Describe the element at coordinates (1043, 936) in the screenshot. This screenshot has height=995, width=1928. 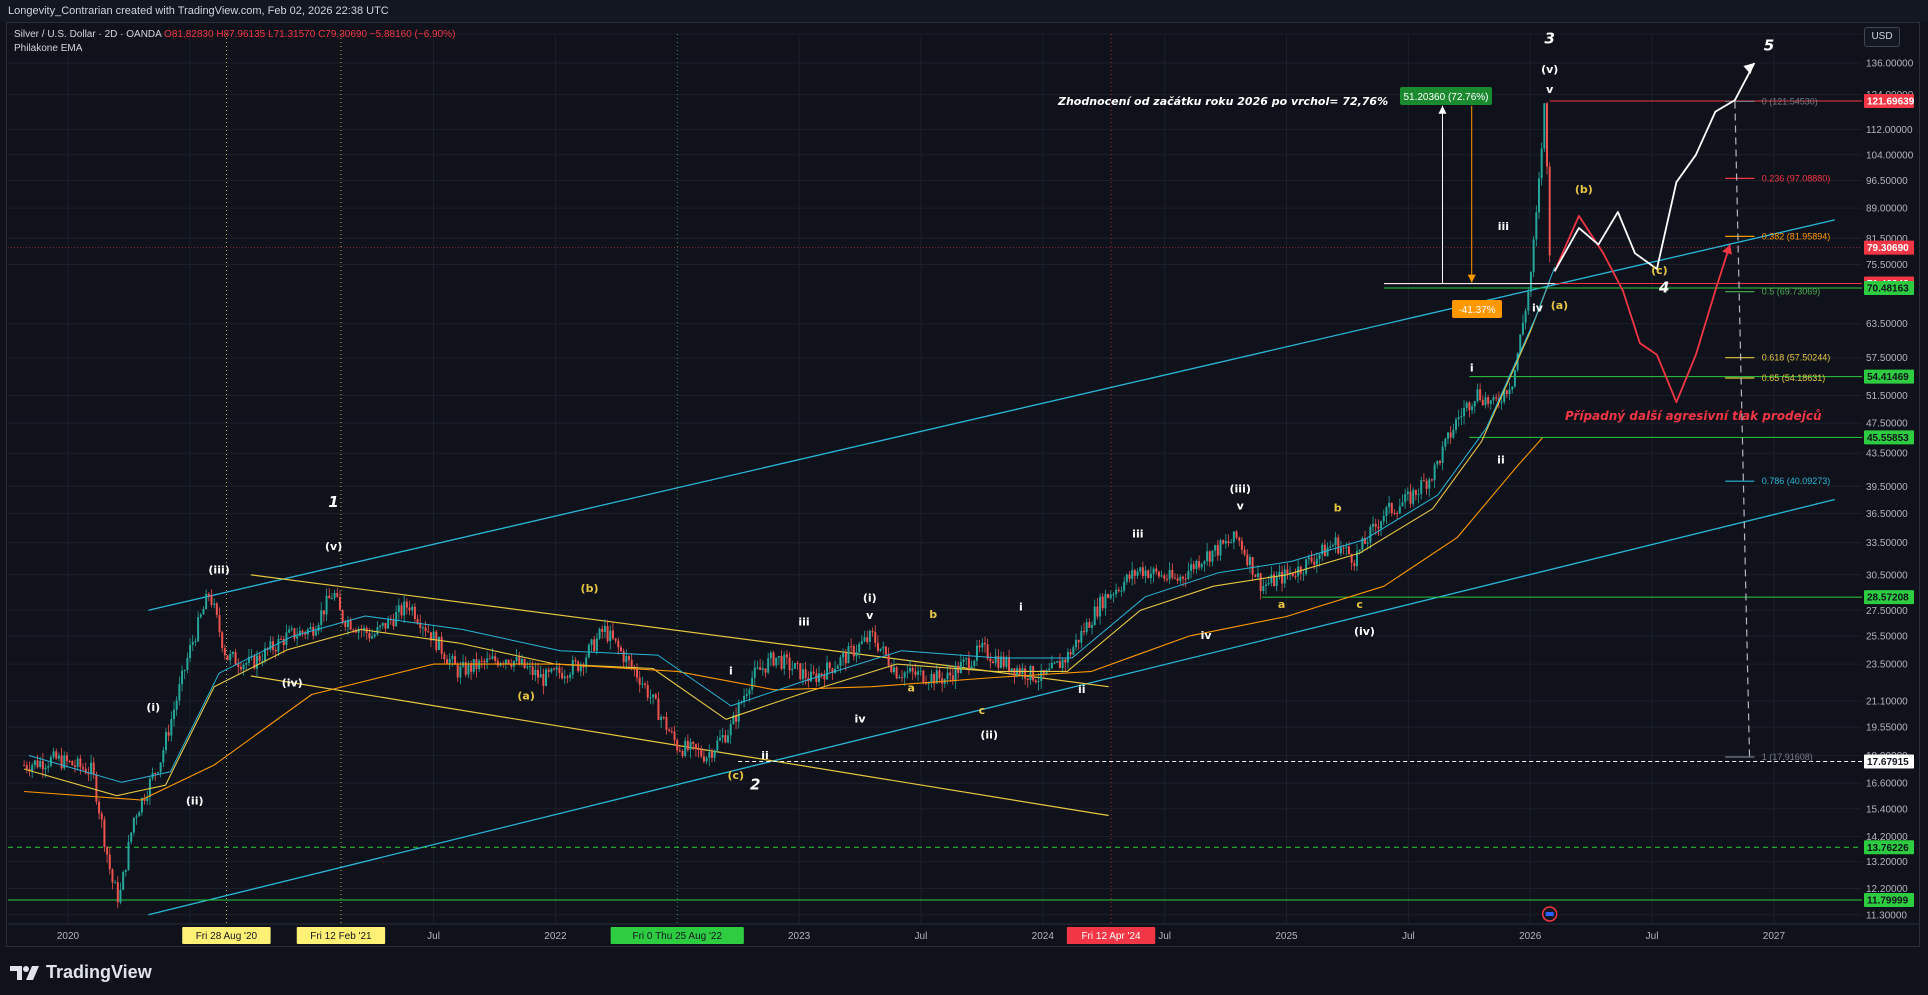
I see `x-tick-label: 2024` at that location.